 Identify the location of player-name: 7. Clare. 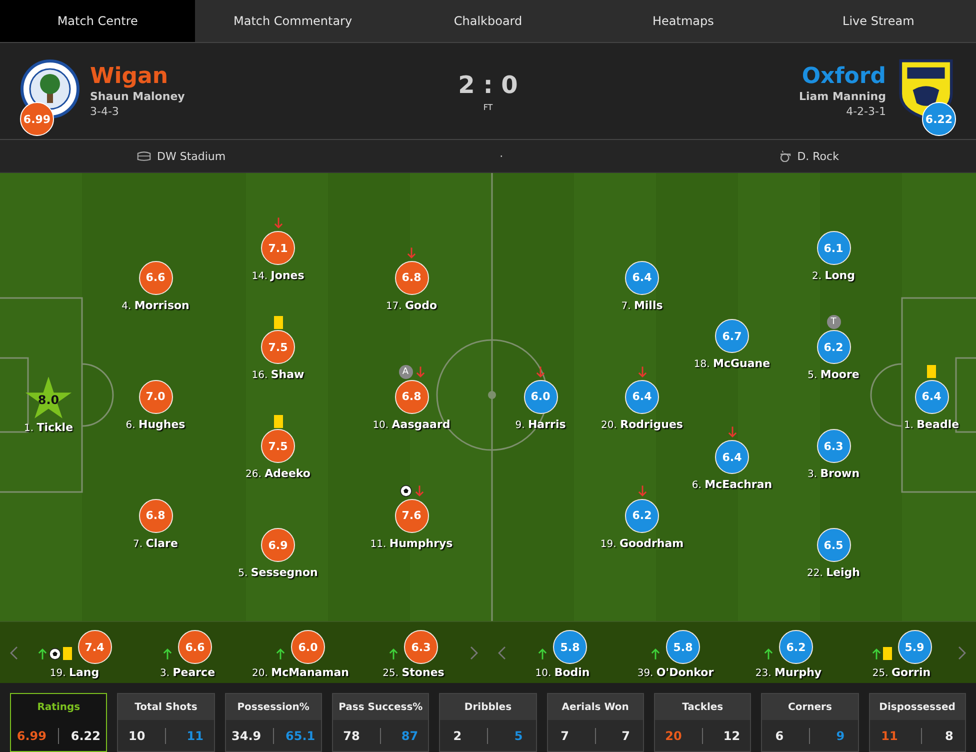
(155, 543).